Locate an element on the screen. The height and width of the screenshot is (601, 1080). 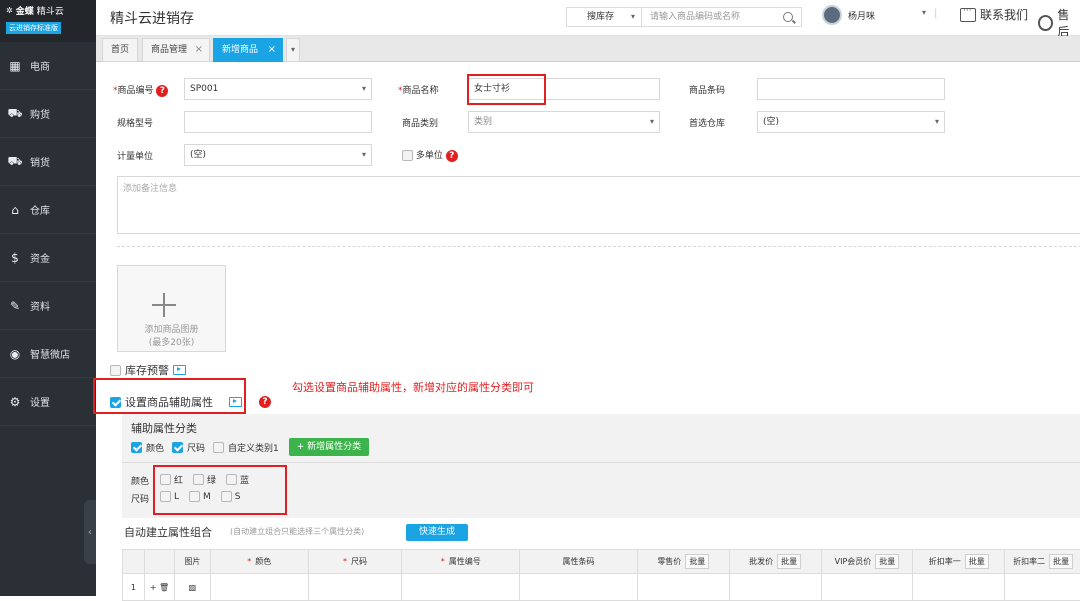
sidebar-item-ecommerce: ▦ 电商 is located at coordinates (48, 66).